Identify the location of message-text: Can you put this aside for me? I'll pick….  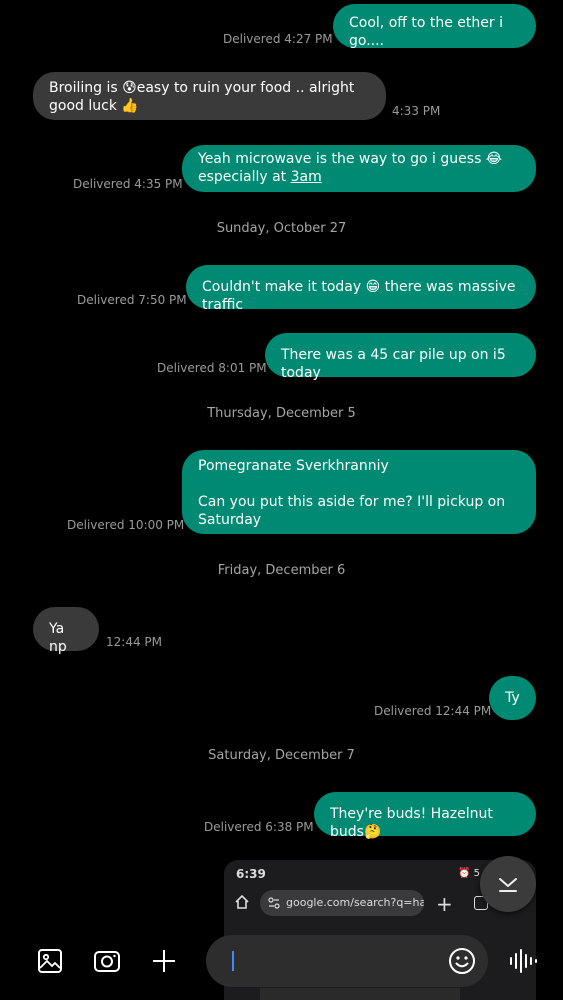
(352, 511).